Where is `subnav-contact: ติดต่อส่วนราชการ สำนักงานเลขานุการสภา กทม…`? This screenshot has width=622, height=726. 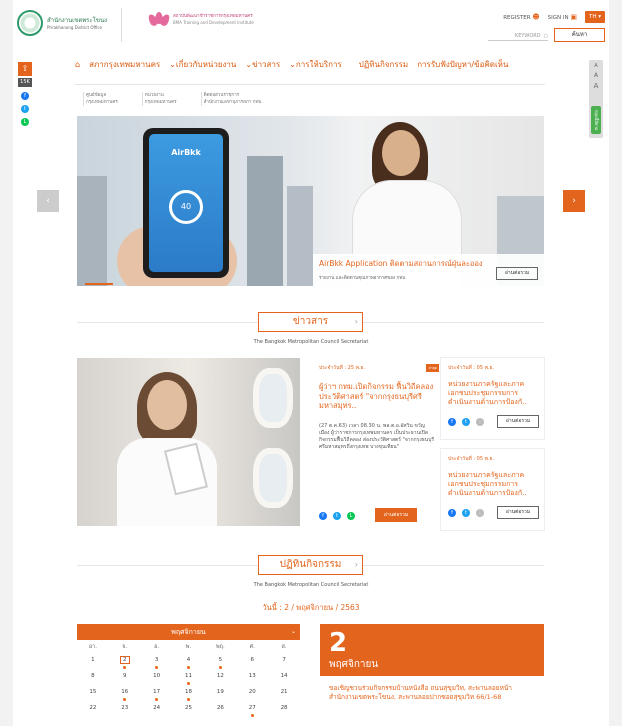 subnav-contact: ติดต่อส่วนราชการ สำนักงานเลขานุการสภา กทม… is located at coordinates (231, 99).